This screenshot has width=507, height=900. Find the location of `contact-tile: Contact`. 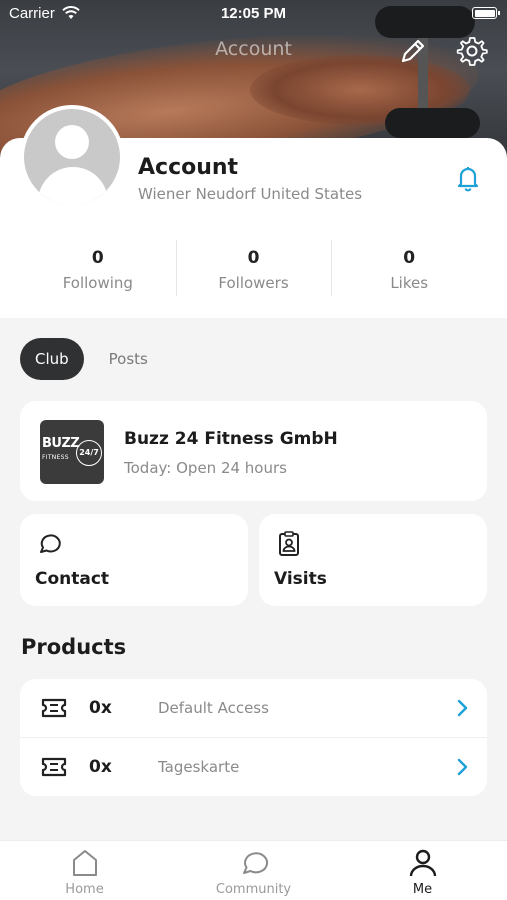

contact-tile: Contact is located at coordinates (134, 560).